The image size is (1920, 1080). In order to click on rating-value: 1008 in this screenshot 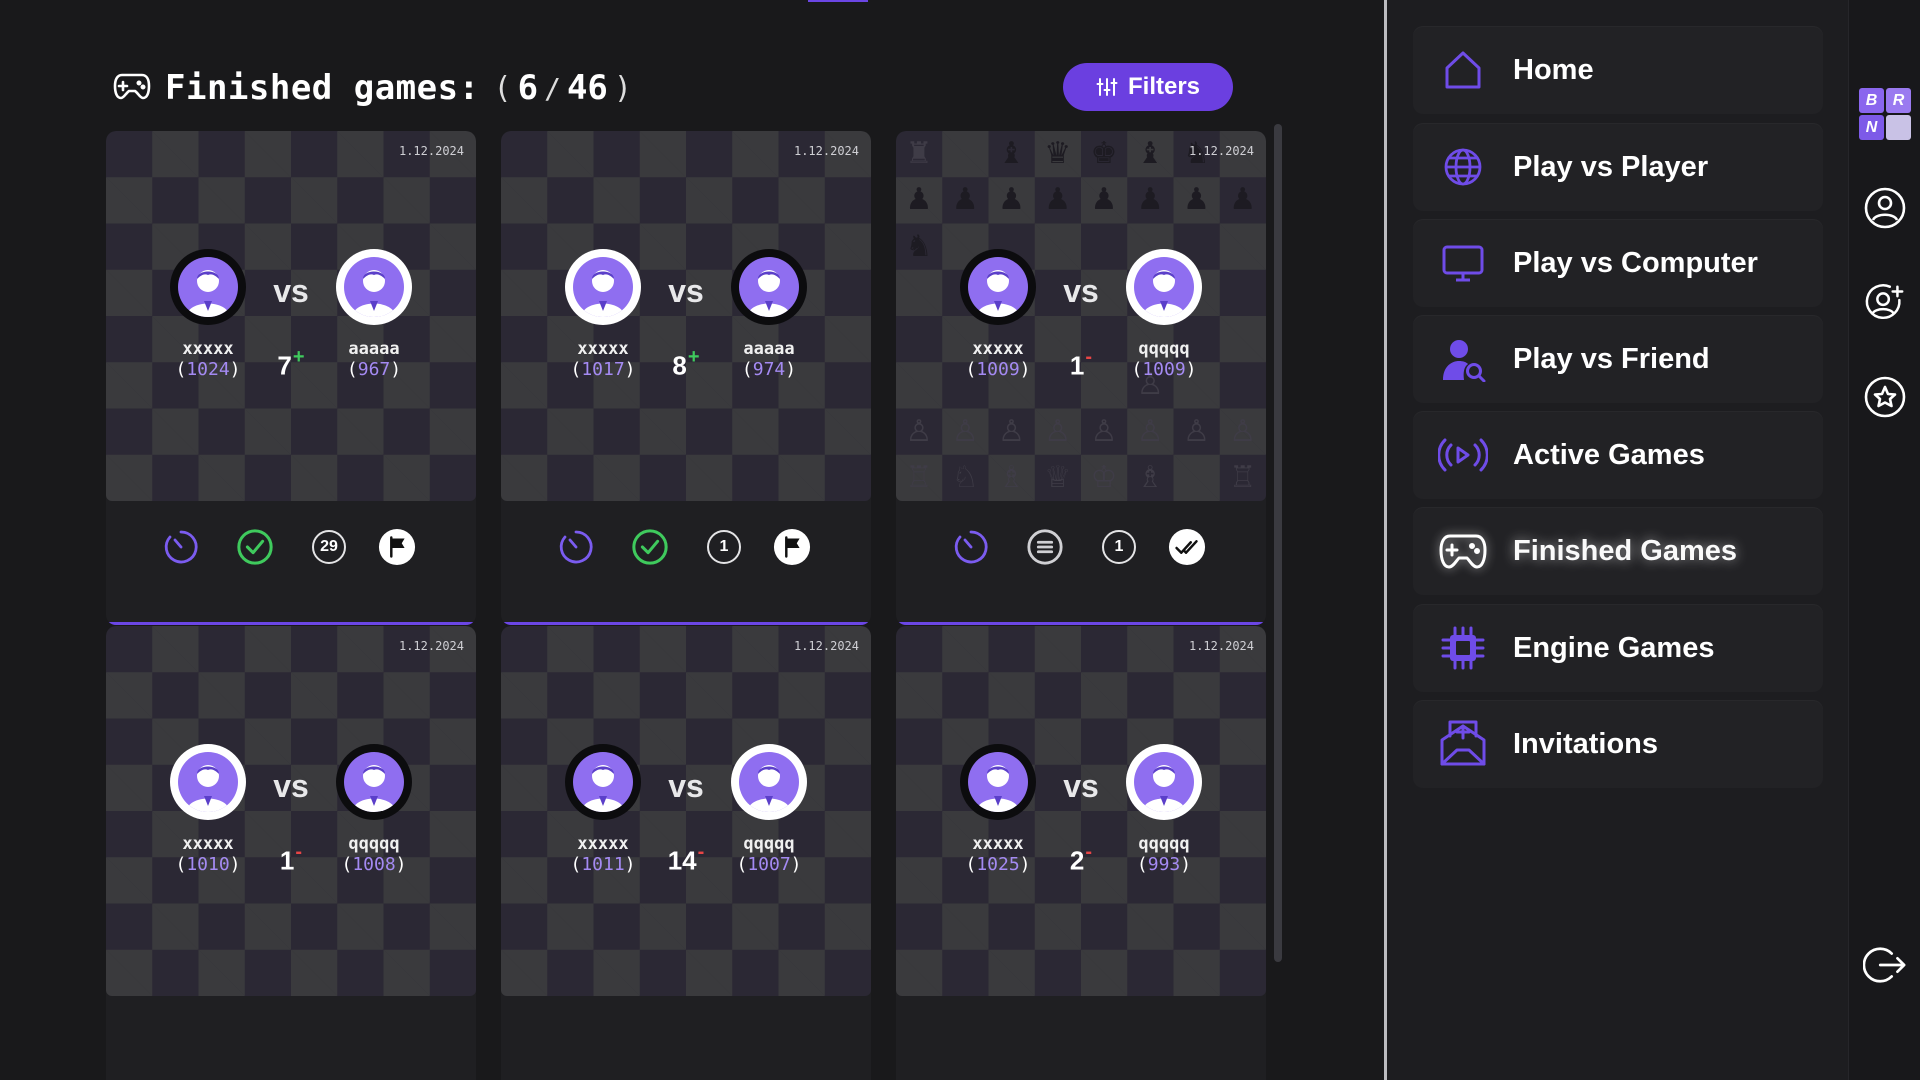, I will do `click(374, 864)`.